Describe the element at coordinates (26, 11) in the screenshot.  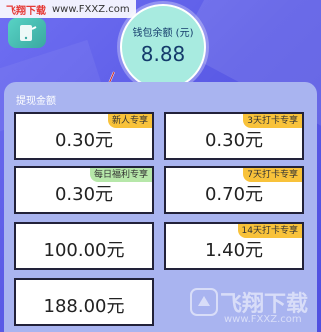
I see `watermark-brand: 飞翔下载` at that location.